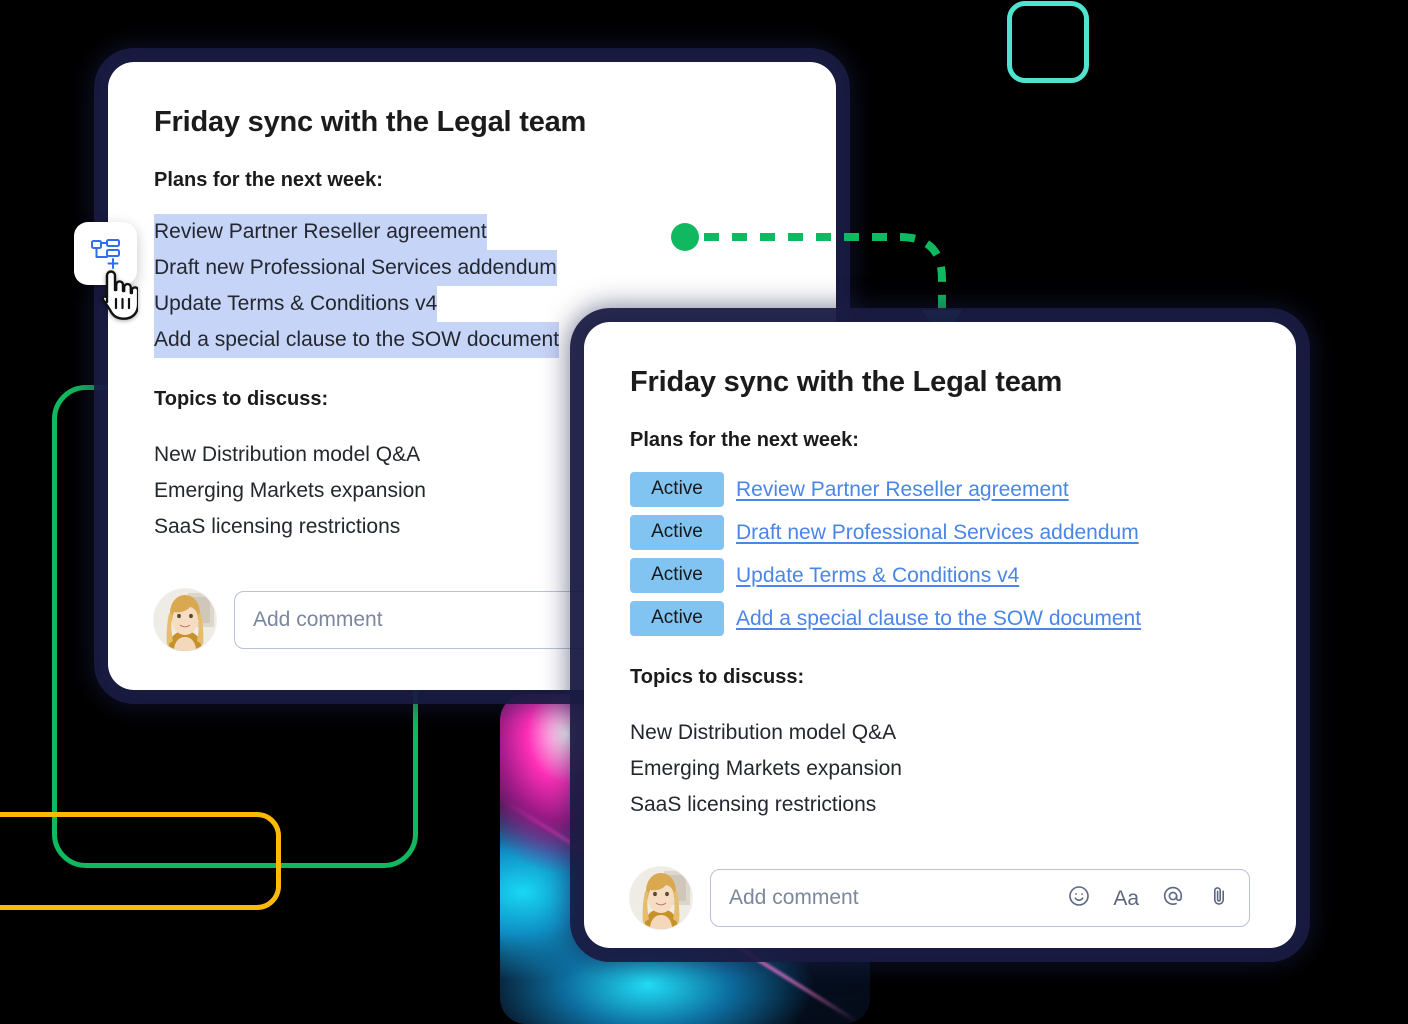 Image resolution: width=1408 pixels, height=1024 pixels. Describe the element at coordinates (753, 804) in the screenshot. I see `topic-item: SaaS licensing restrictions` at that location.